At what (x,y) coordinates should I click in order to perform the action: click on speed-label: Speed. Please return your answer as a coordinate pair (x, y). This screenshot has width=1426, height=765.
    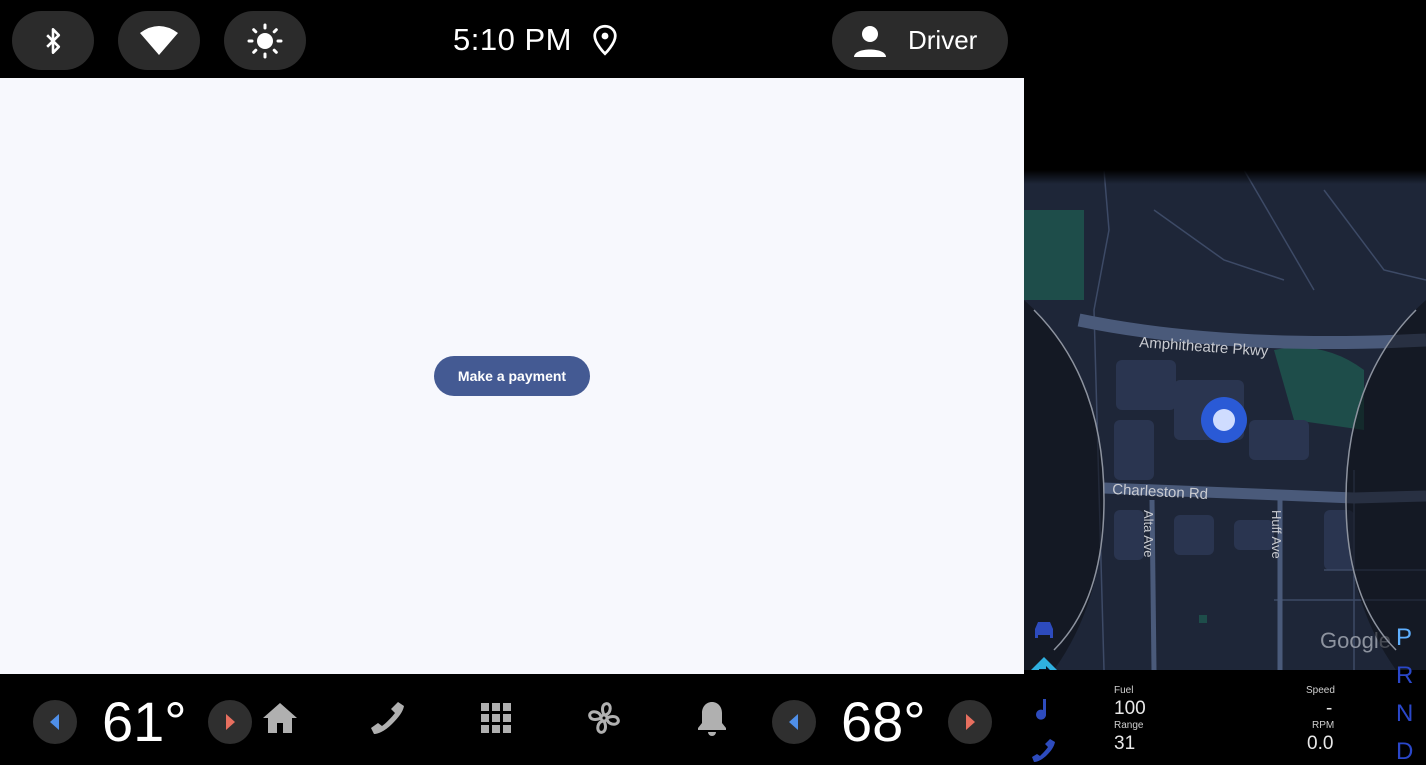
    Looking at the image, I should click on (1320, 690).